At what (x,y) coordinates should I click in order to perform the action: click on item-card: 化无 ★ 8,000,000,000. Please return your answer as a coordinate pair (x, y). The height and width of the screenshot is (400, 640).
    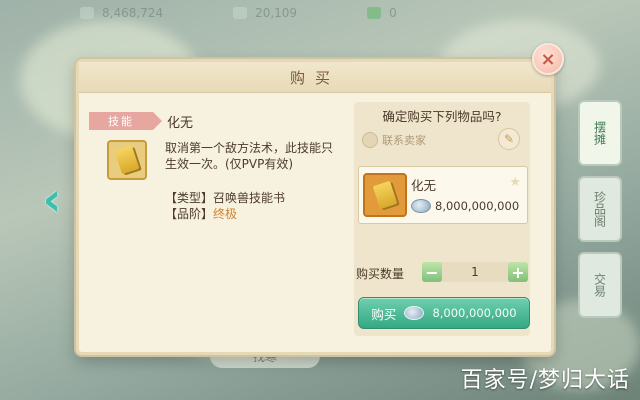
    Looking at the image, I should click on (443, 195).